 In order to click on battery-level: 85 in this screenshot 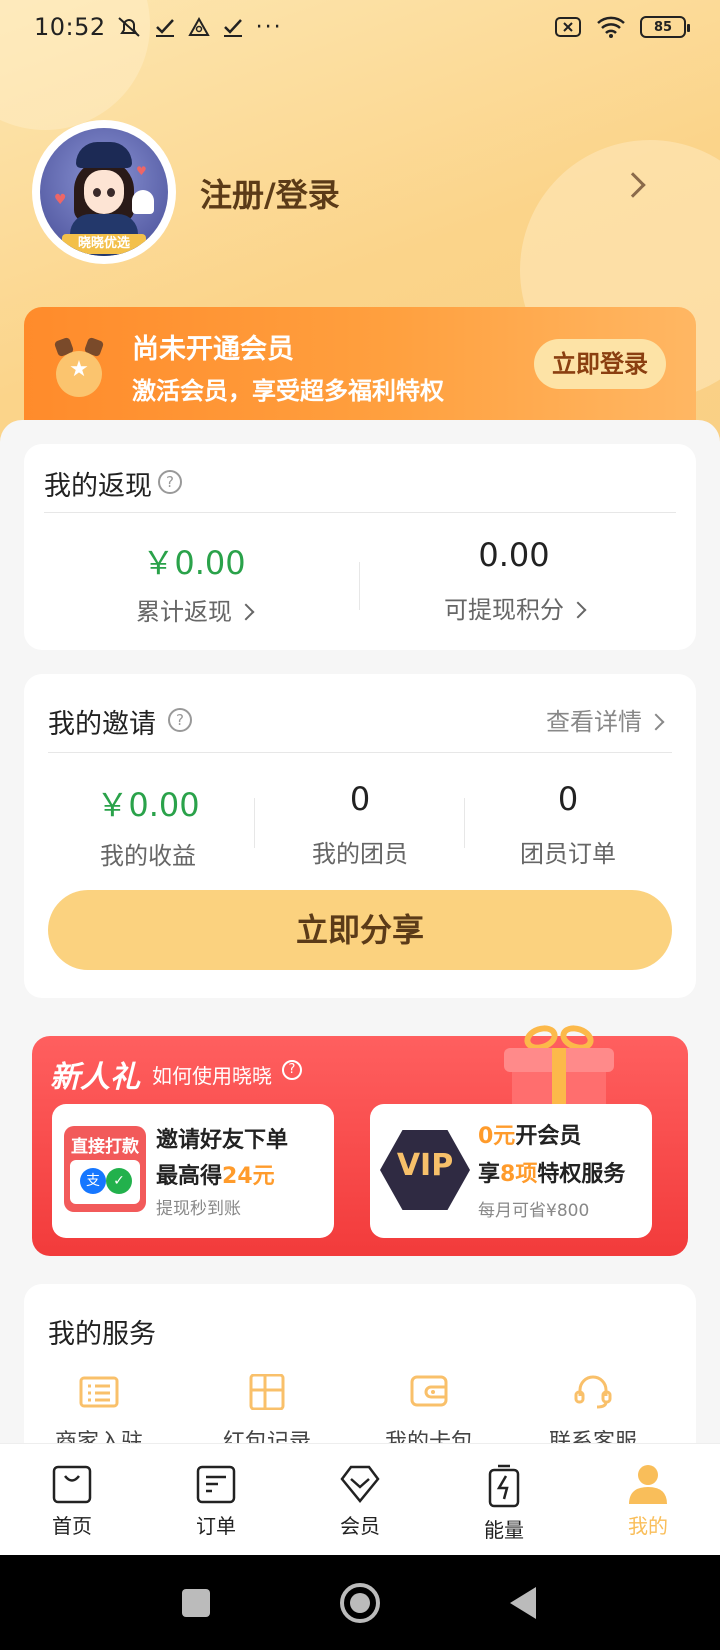, I will do `click(663, 27)`.